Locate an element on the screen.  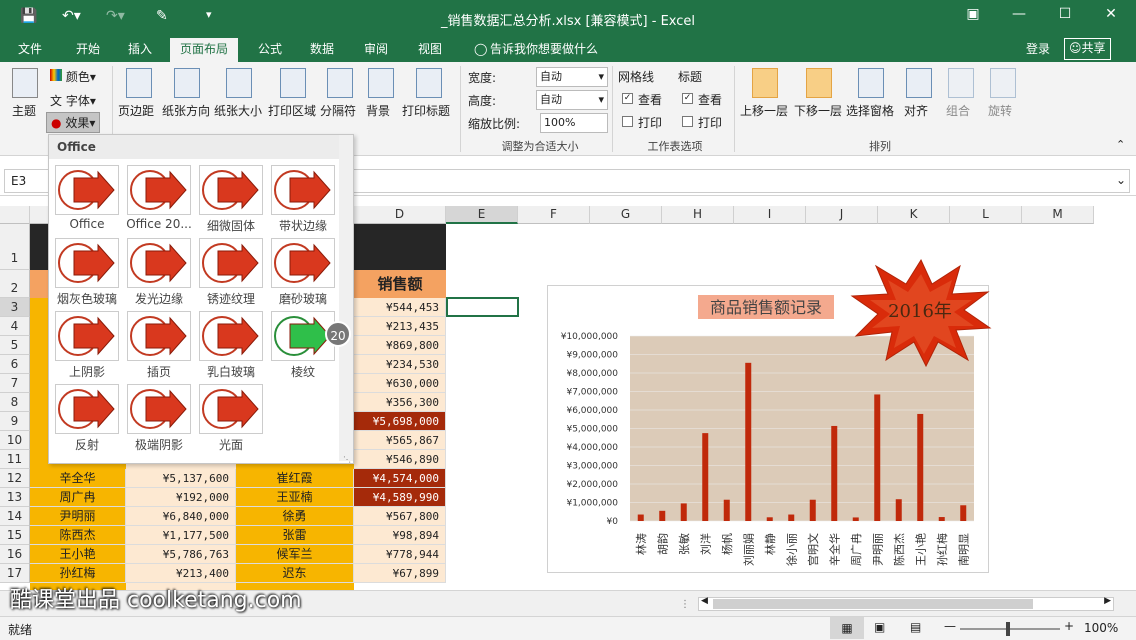
themes-button: 主题 is located at coordinates (25, 98).